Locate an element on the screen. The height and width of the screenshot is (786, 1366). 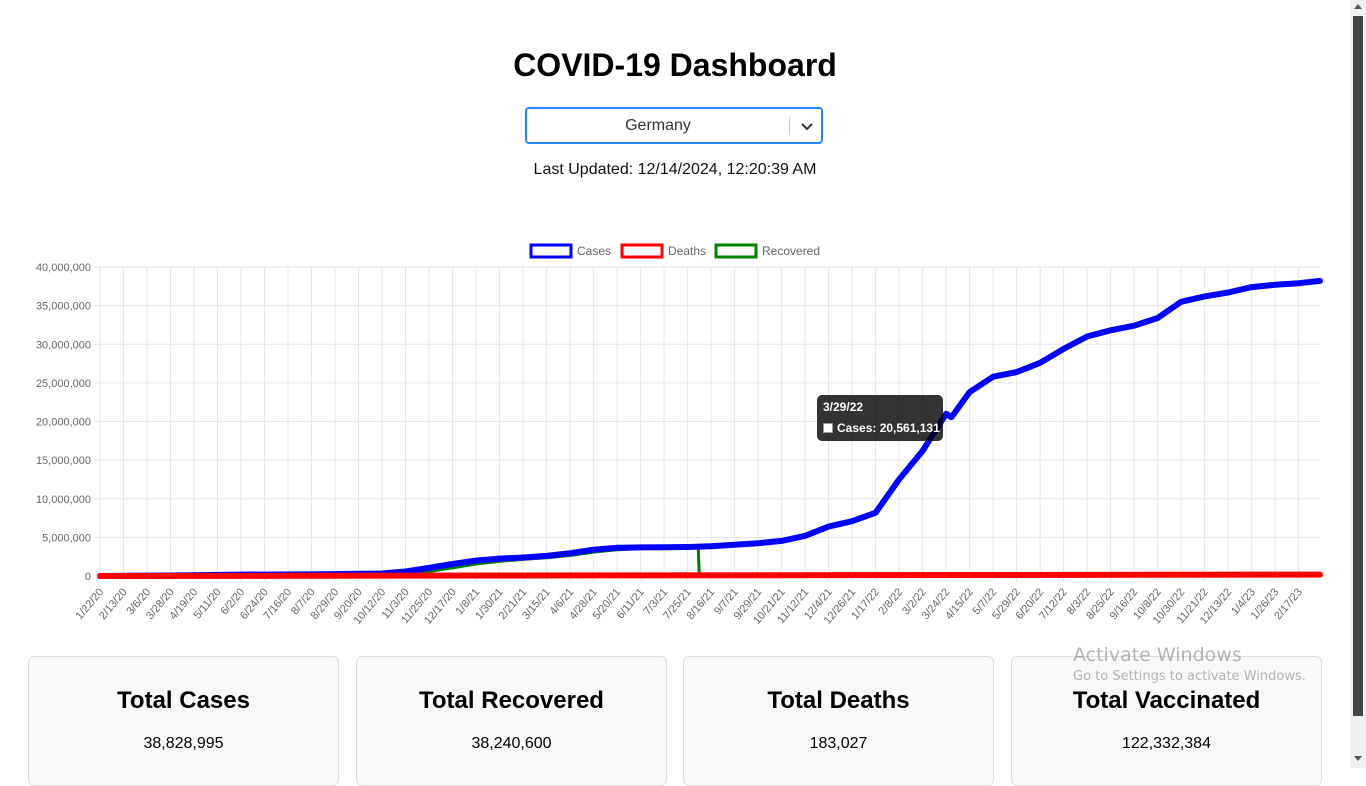
country-select: Germany is located at coordinates (674, 125).